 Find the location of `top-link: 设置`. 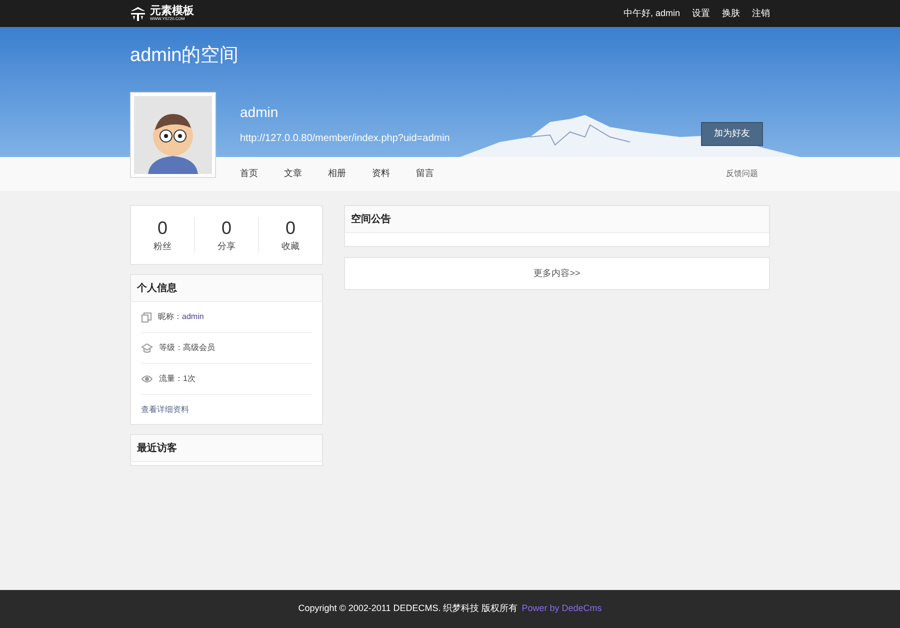

top-link: 设置 is located at coordinates (701, 13).